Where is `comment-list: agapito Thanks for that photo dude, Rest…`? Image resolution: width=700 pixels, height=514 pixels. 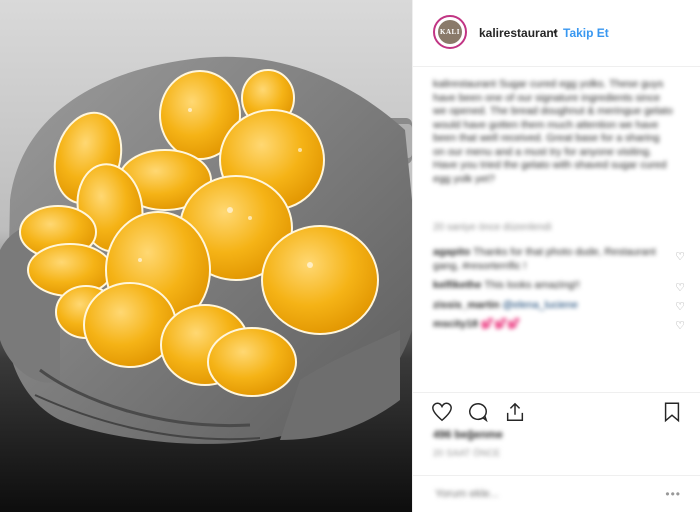 comment-list: agapito Thanks for that photo dude, Rest… is located at coordinates (551, 292).